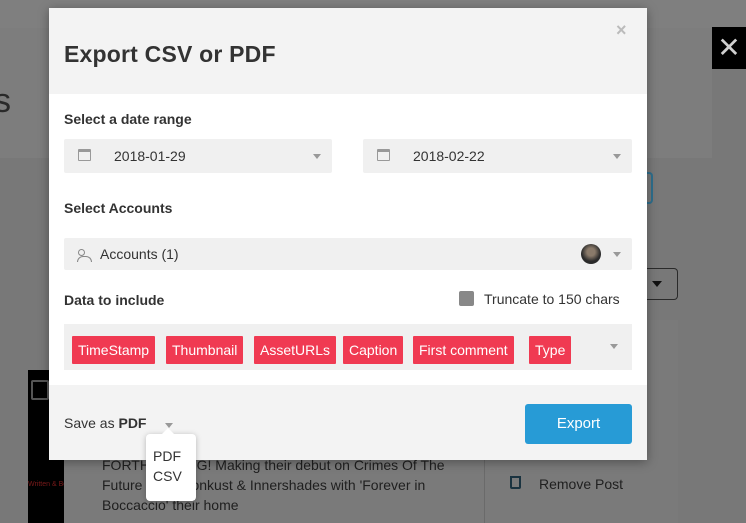  What do you see at coordinates (578, 424) in the screenshot?
I see `export-button: Export` at bounding box center [578, 424].